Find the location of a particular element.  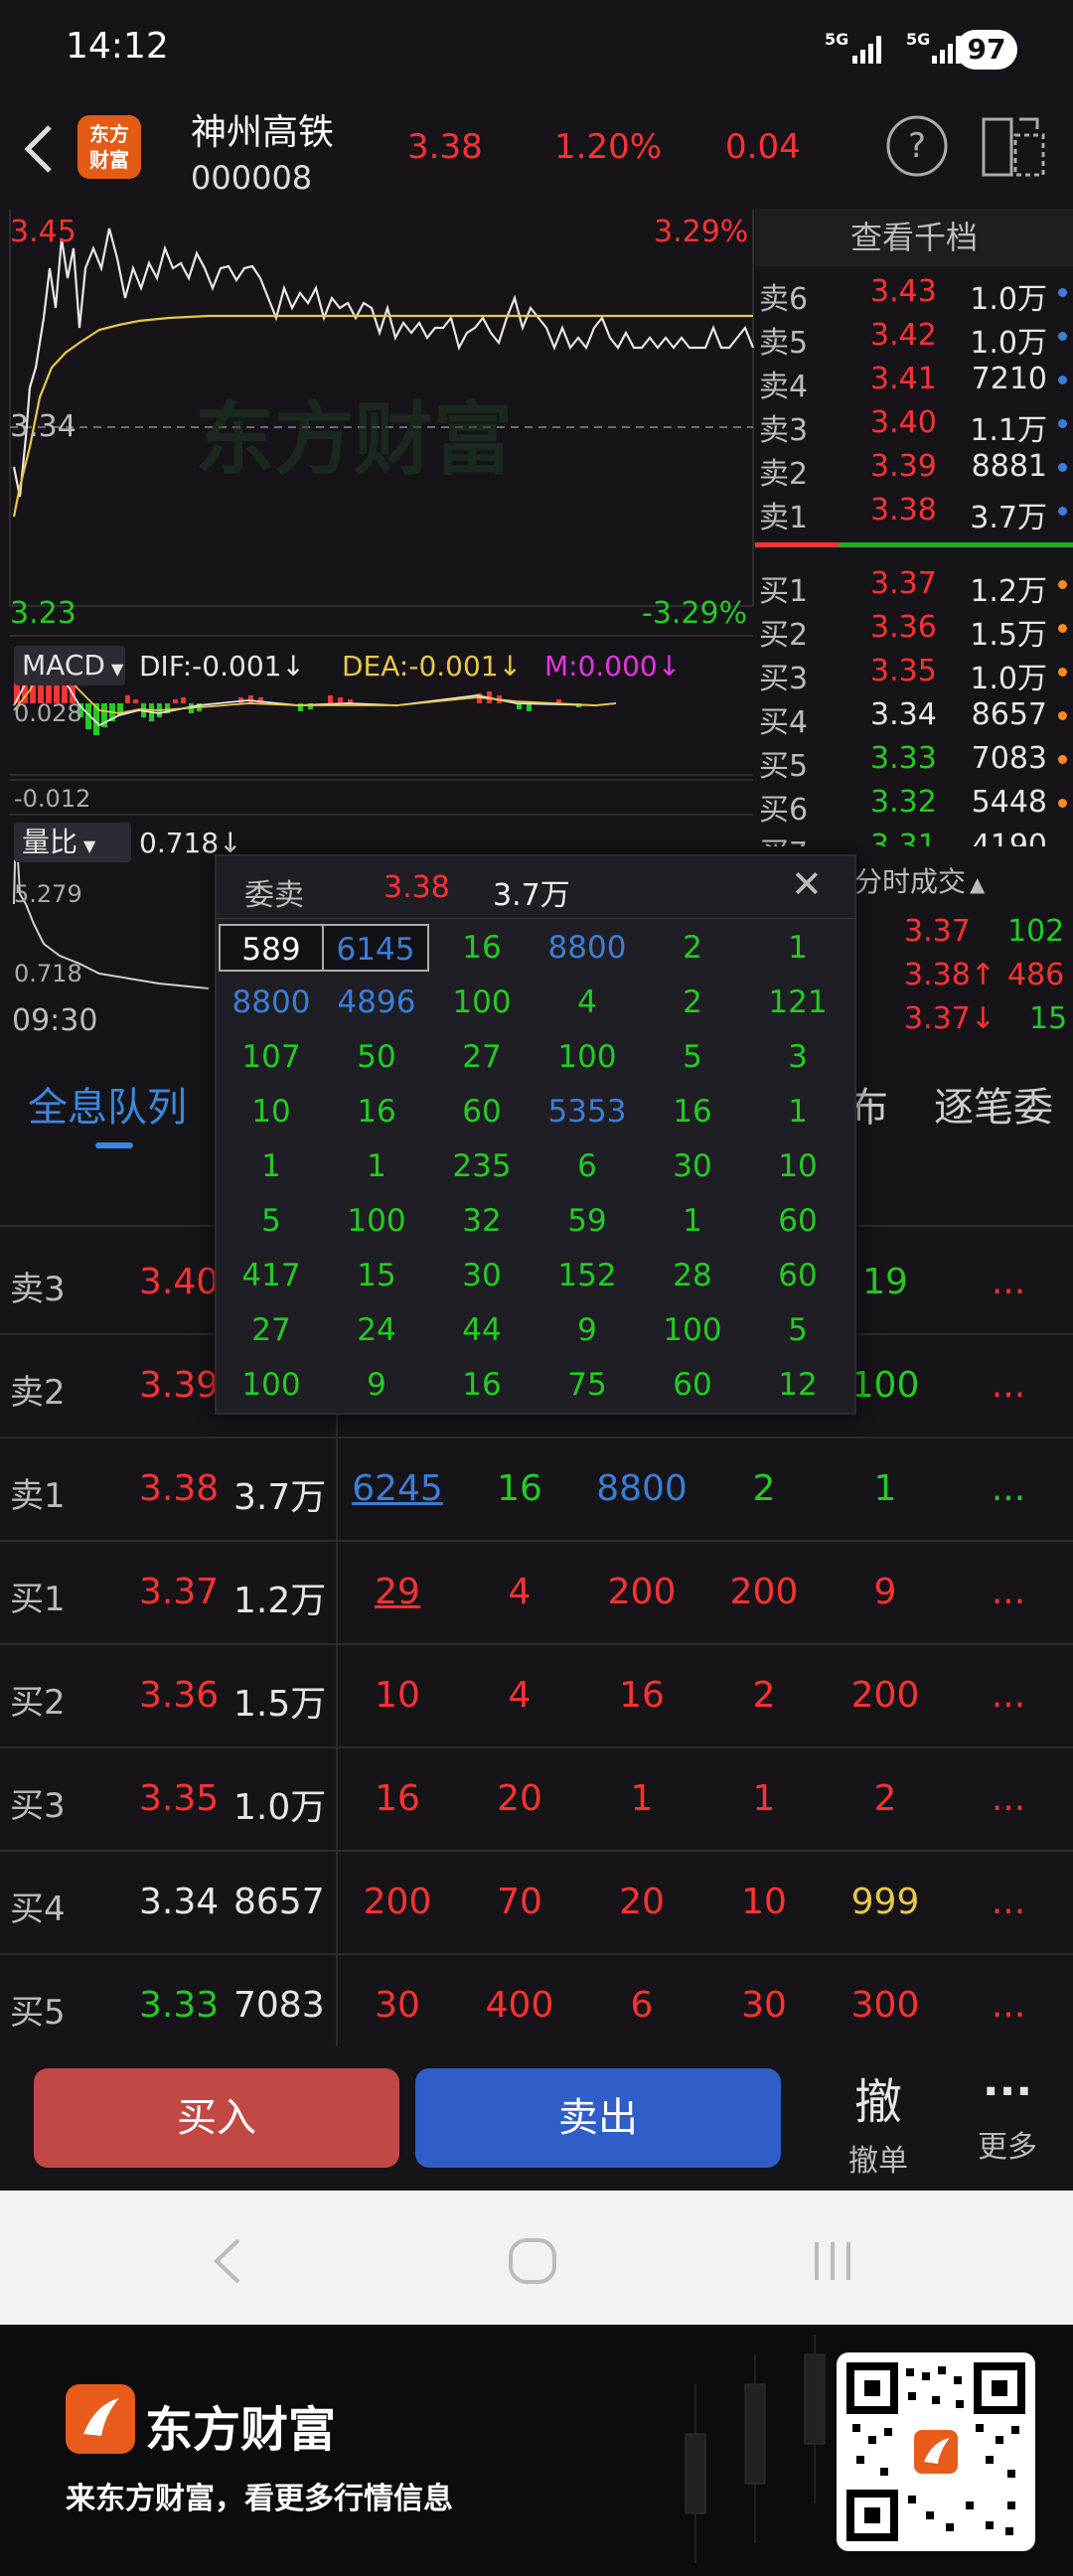

caret-up-icon: ▲ is located at coordinates (978, 884).